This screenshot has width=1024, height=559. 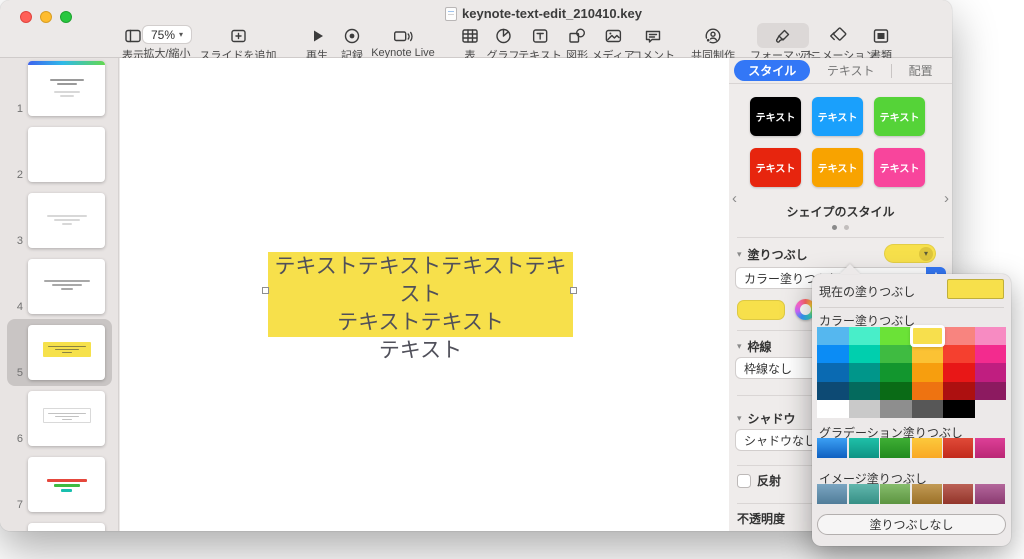 What do you see at coordinates (420, 307) in the screenshot?
I see `selected-text-box: テキストテキストテキストテキスト テキストテキスト テキスト` at bounding box center [420, 307].